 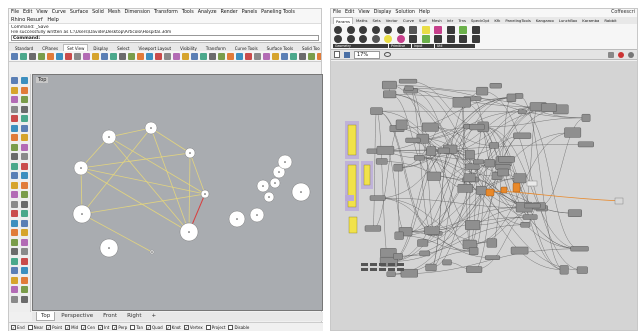 I want to click on gh-component-selected, so click(x=504, y=190).